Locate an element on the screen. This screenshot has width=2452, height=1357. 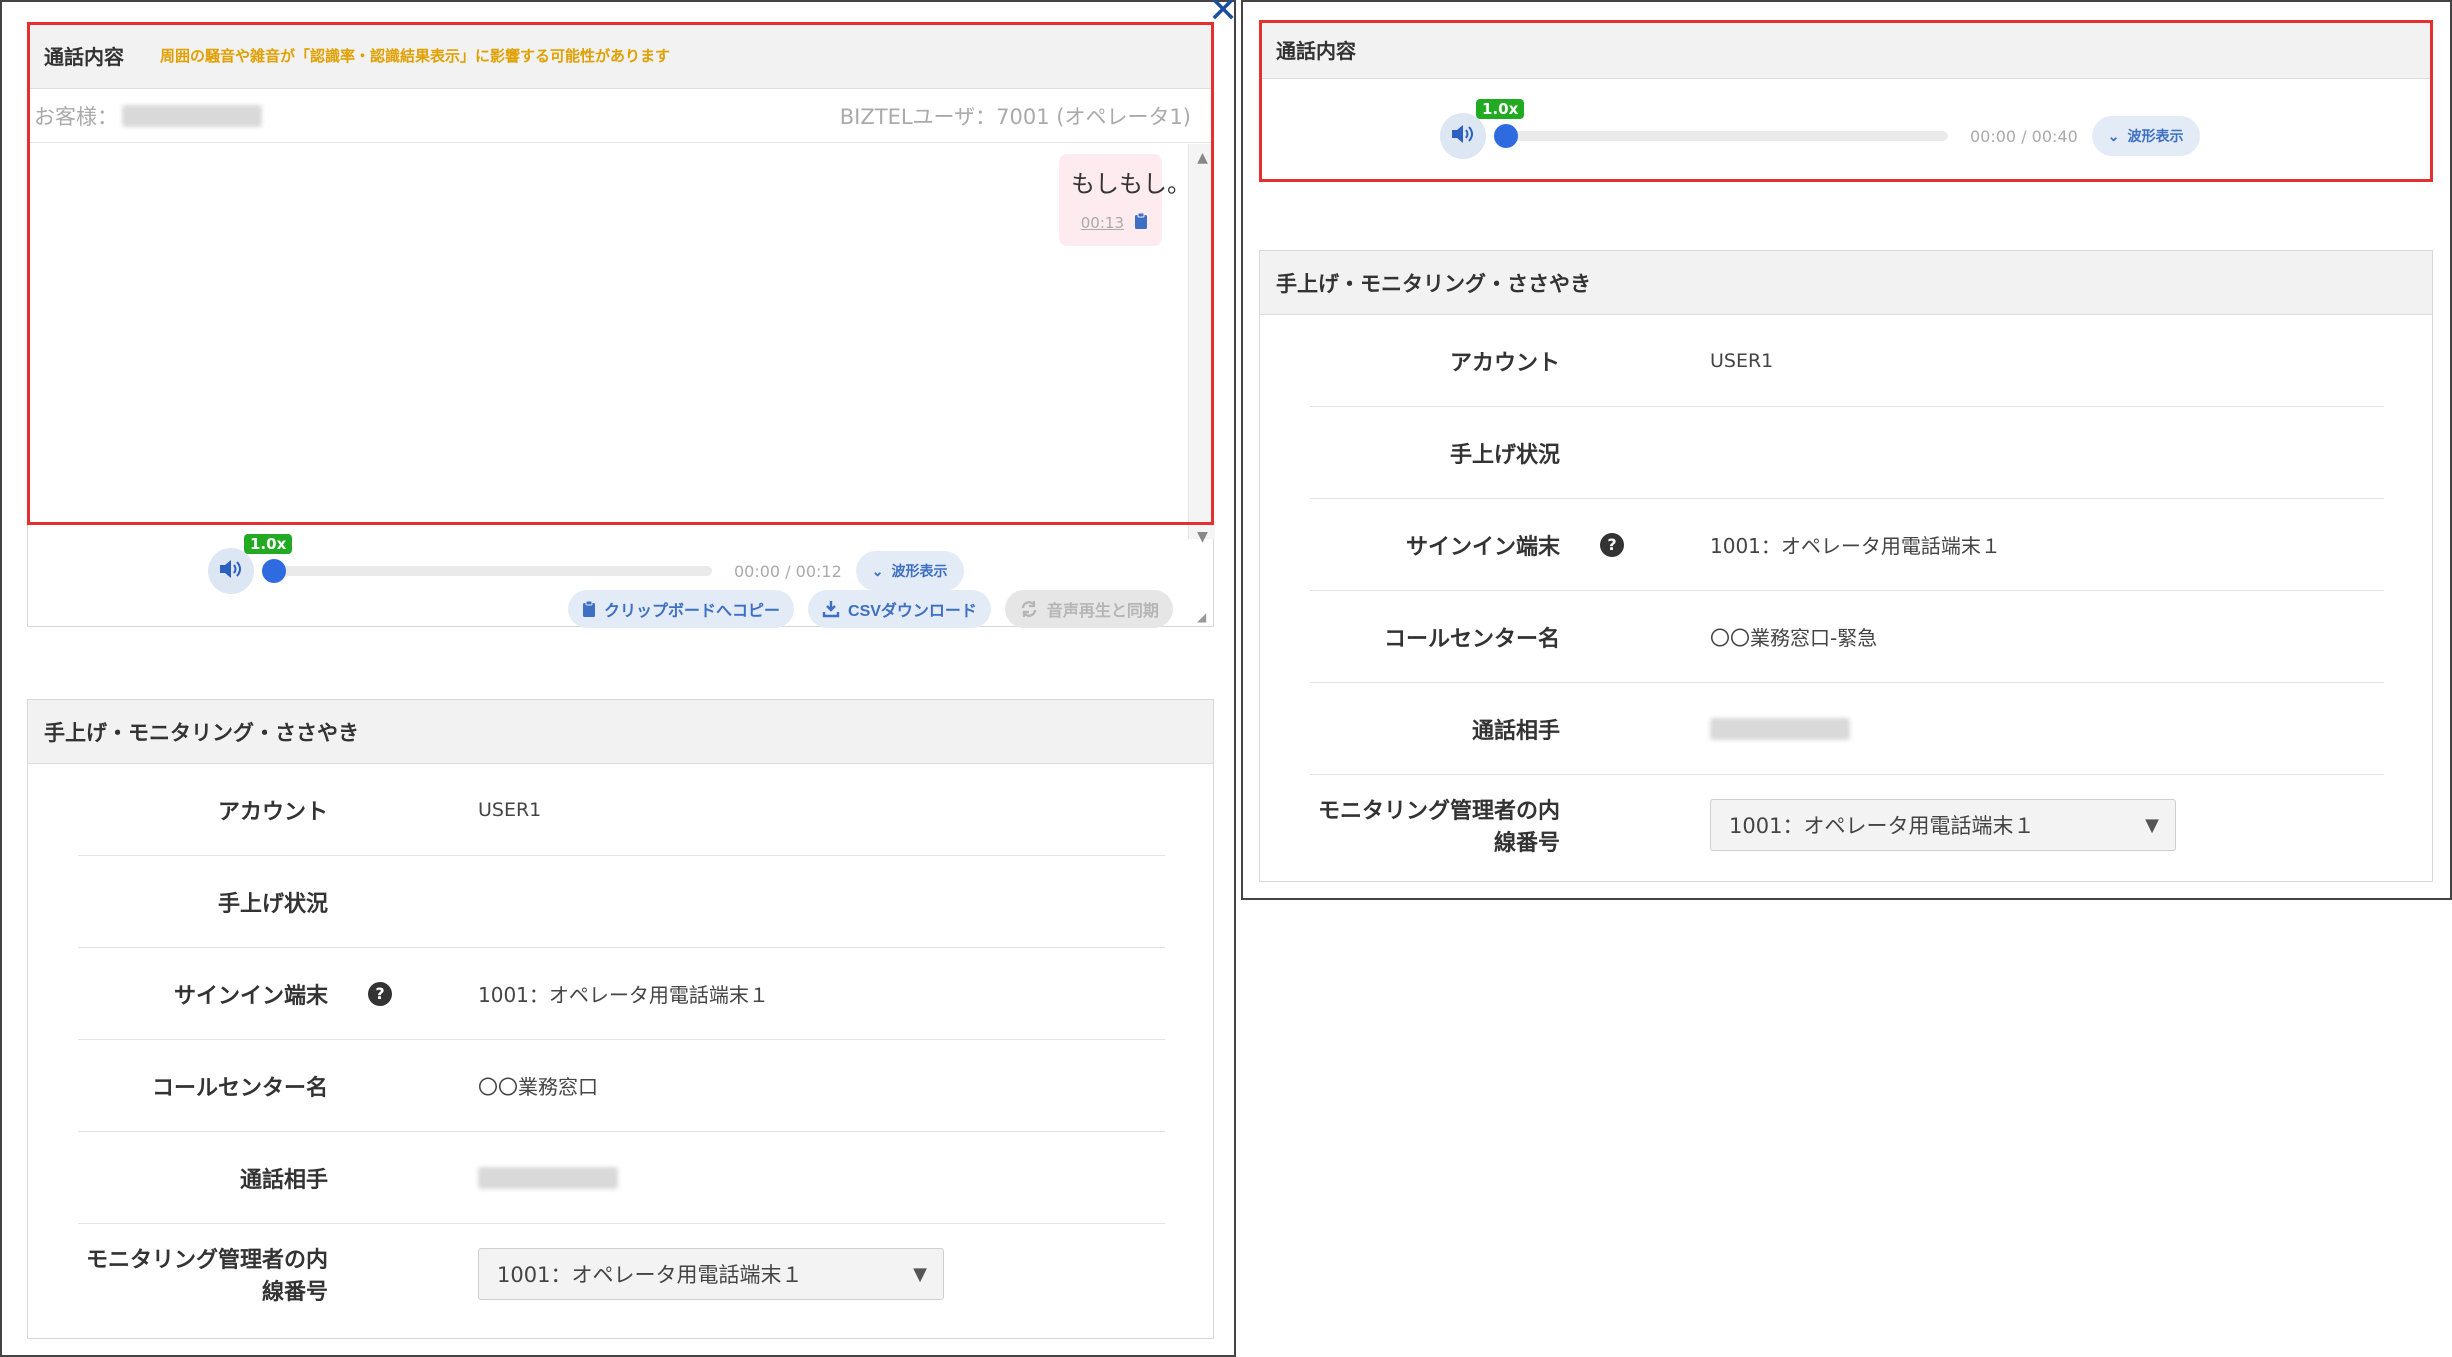
time-readout: 00:00 / 00:12 is located at coordinates (788, 571).